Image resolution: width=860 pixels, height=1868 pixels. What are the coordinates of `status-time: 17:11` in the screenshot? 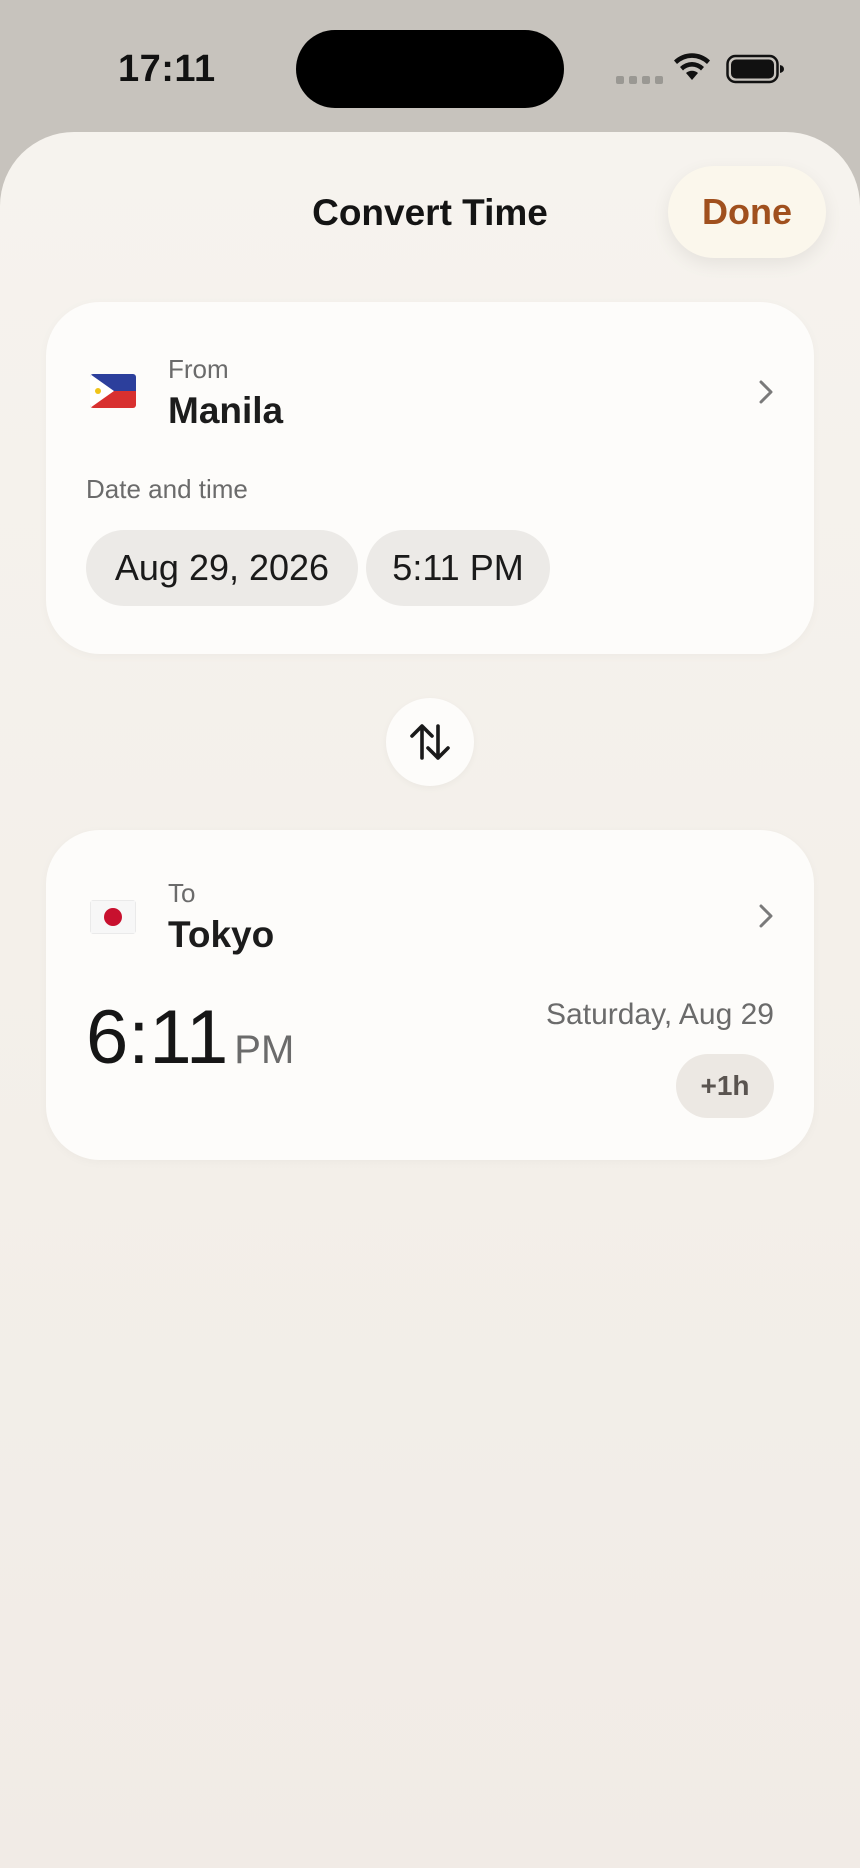 It's located at (167, 69).